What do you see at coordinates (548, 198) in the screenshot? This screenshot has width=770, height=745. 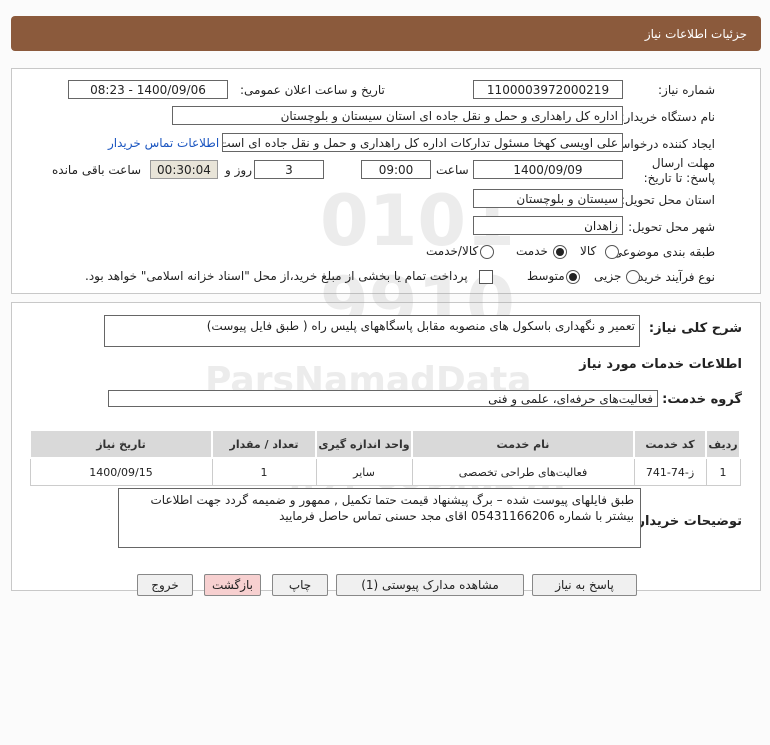 I see `province-field: سیستان و بلوچستان` at bounding box center [548, 198].